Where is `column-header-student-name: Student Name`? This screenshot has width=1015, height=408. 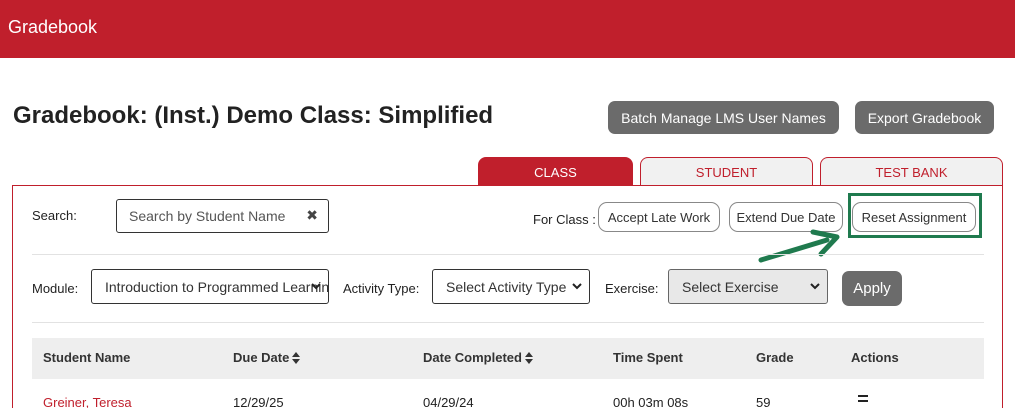
column-header-student-name: Student Name is located at coordinates (86, 357).